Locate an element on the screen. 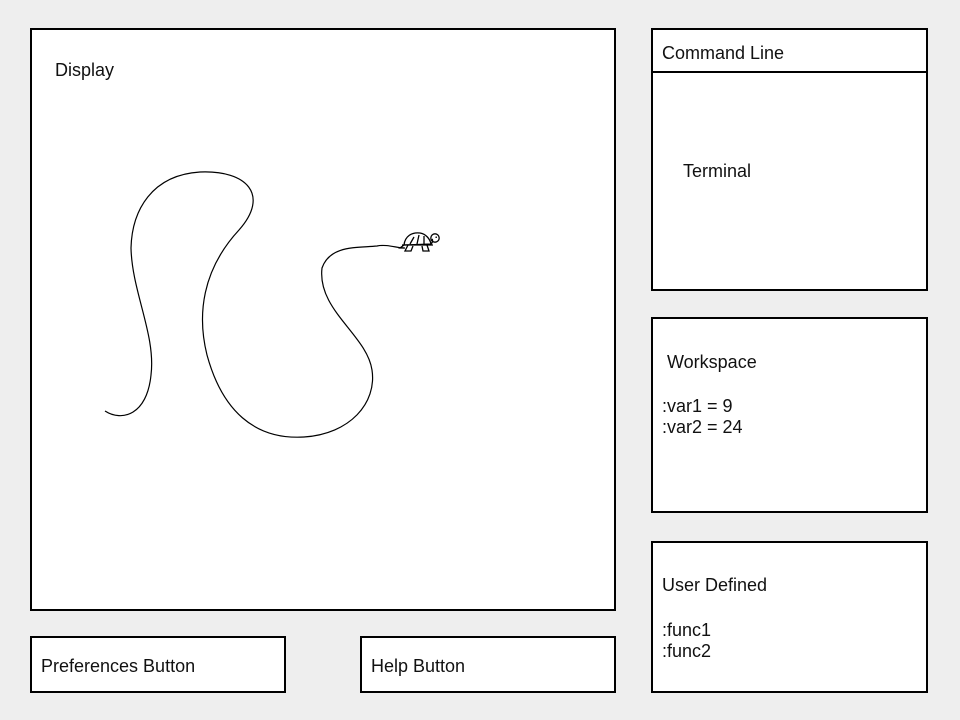 The height and width of the screenshot is (720, 960). workspace-title: Workspace is located at coordinates (712, 362).